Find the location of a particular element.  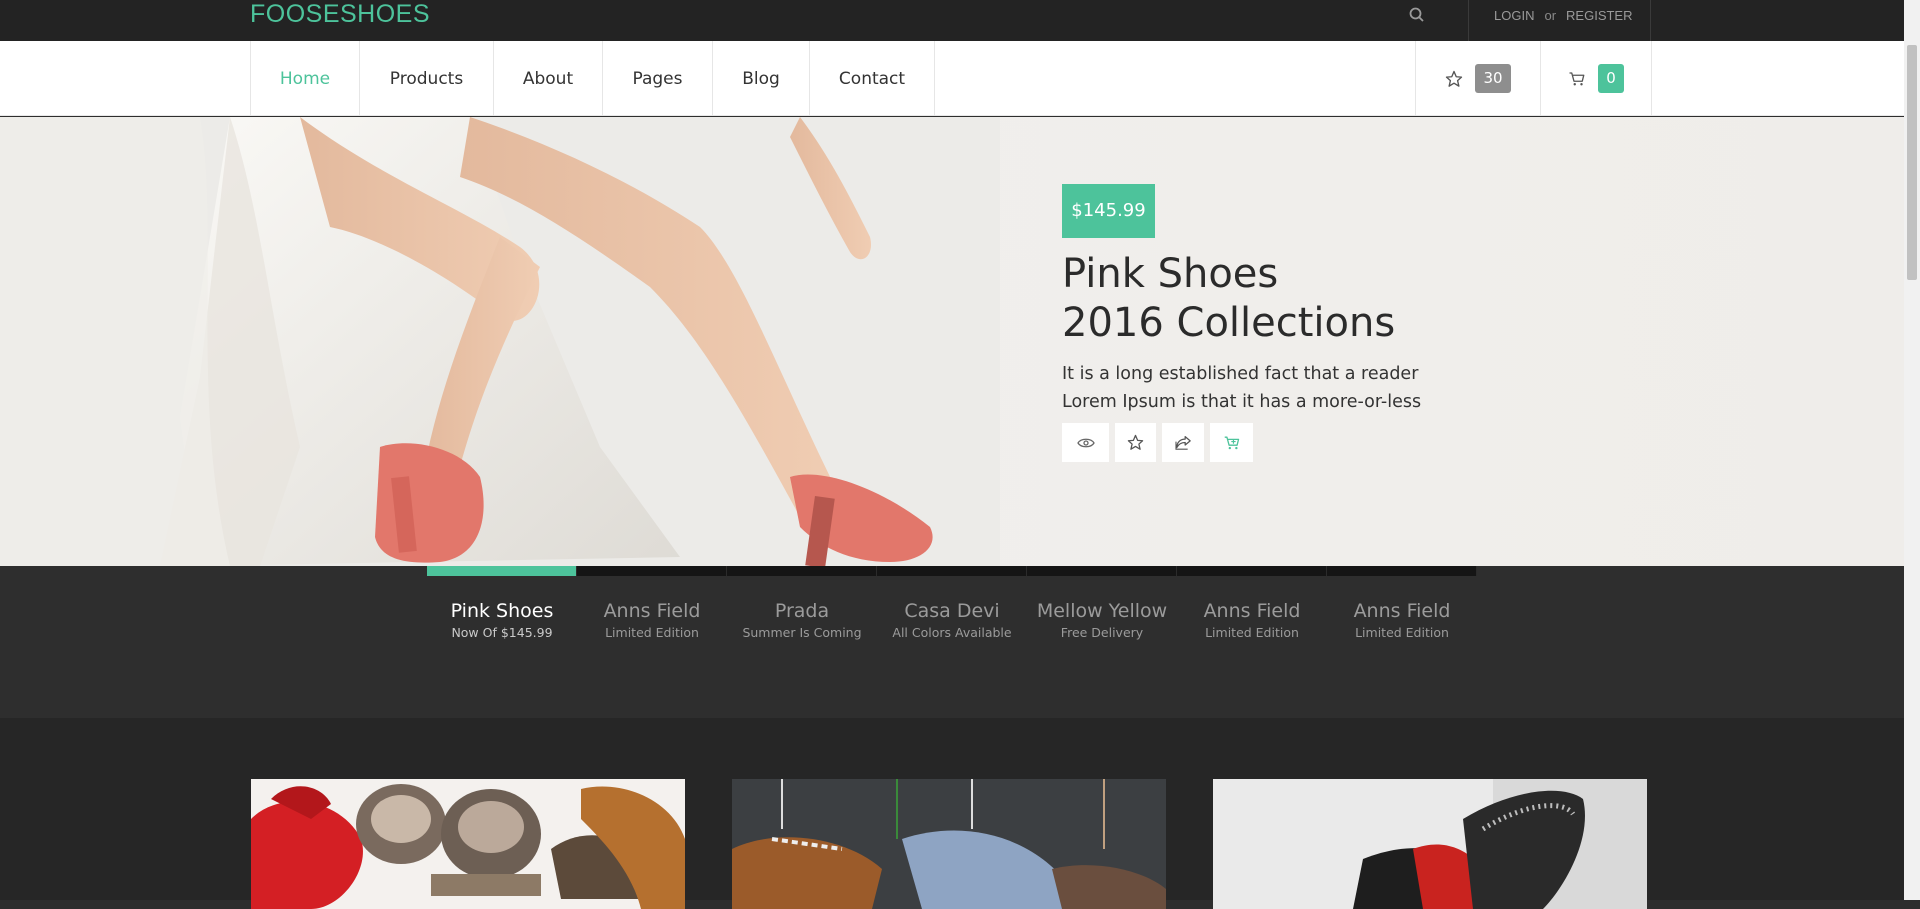

tab-subtitle: Summer Is Coming is located at coordinates (802, 632).